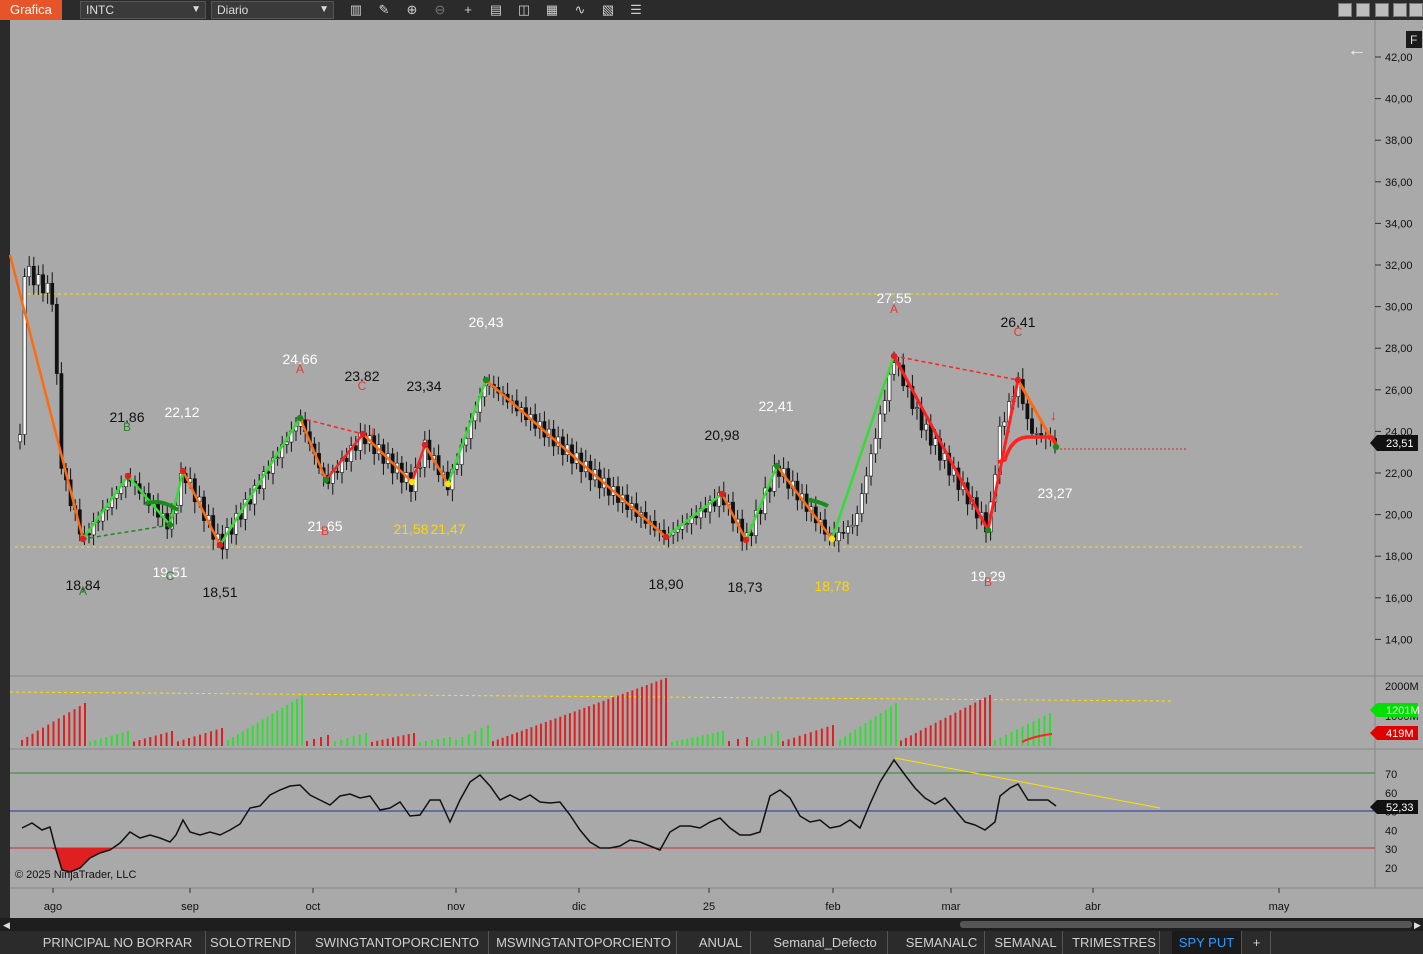  Describe the element at coordinates (1391, 794) in the screenshot. I see `rsi-tick-label: 60` at that location.